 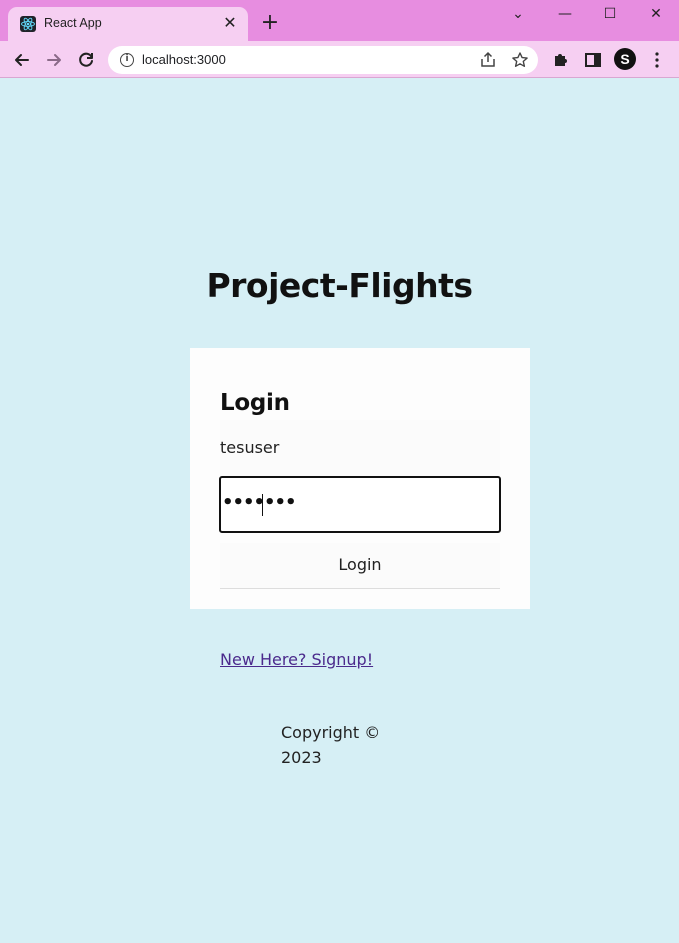 I want to click on bookmark-star-icon, so click(x=520, y=60).